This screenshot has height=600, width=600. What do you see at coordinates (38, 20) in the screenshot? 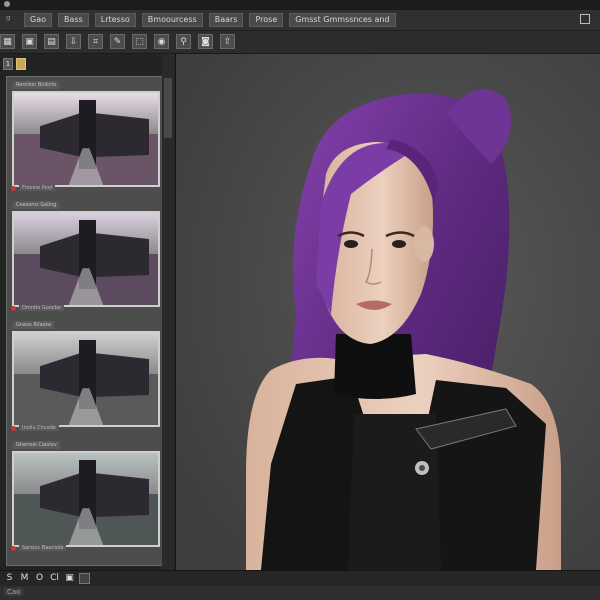
I see `menu-item: Gao` at bounding box center [38, 20].